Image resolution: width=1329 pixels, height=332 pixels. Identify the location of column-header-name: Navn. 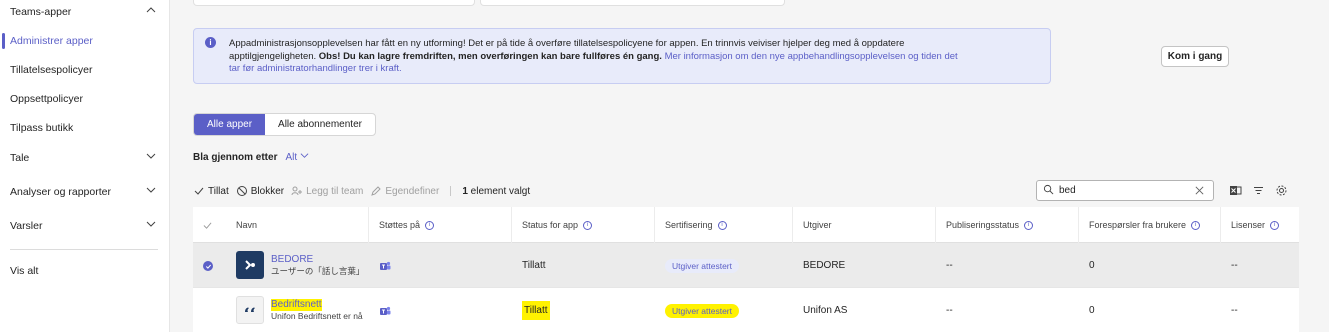
(297, 225).